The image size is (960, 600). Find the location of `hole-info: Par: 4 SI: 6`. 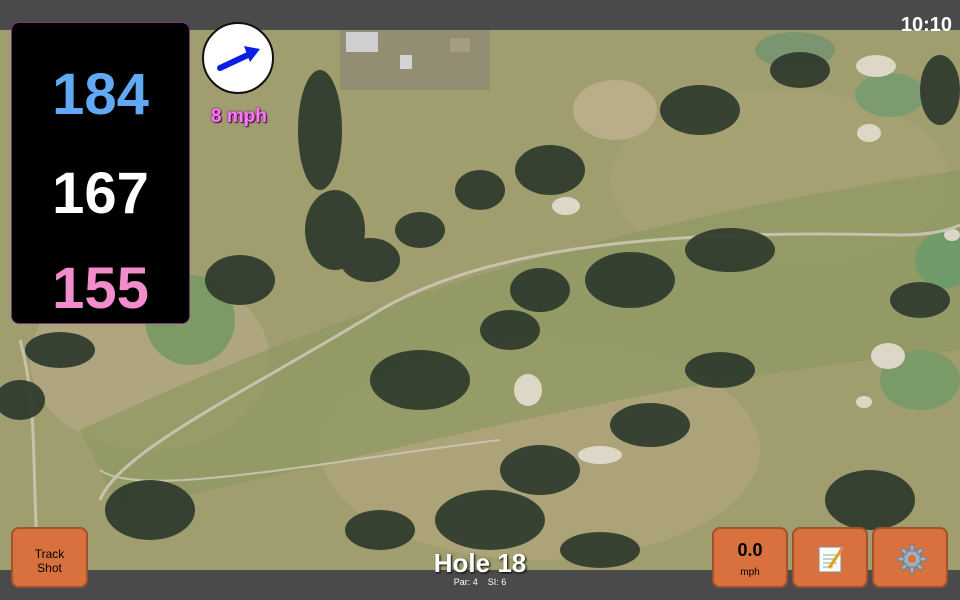

hole-info: Par: 4 SI: 6 is located at coordinates (480, 582).